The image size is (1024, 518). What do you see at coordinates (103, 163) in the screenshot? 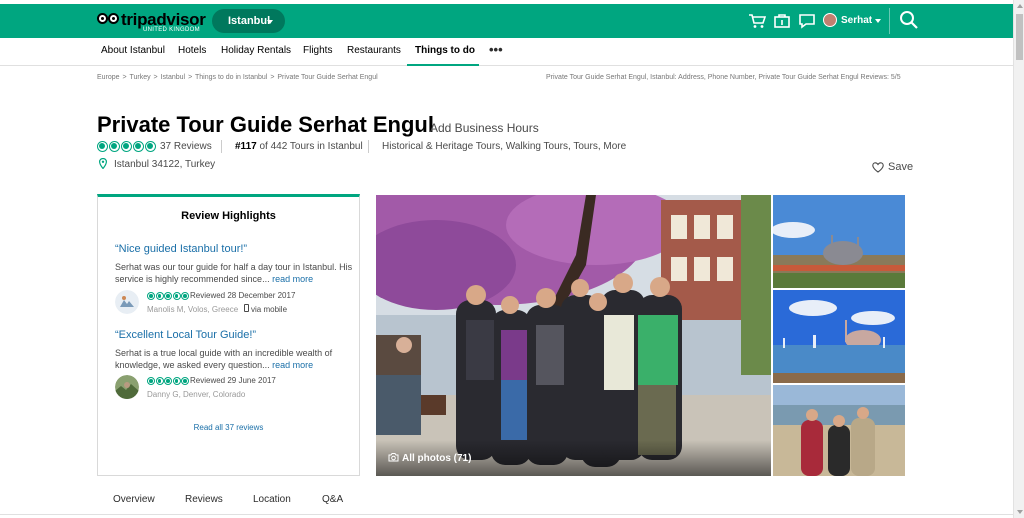
I see `location-pin-icon` at bounding box center [103, 163].